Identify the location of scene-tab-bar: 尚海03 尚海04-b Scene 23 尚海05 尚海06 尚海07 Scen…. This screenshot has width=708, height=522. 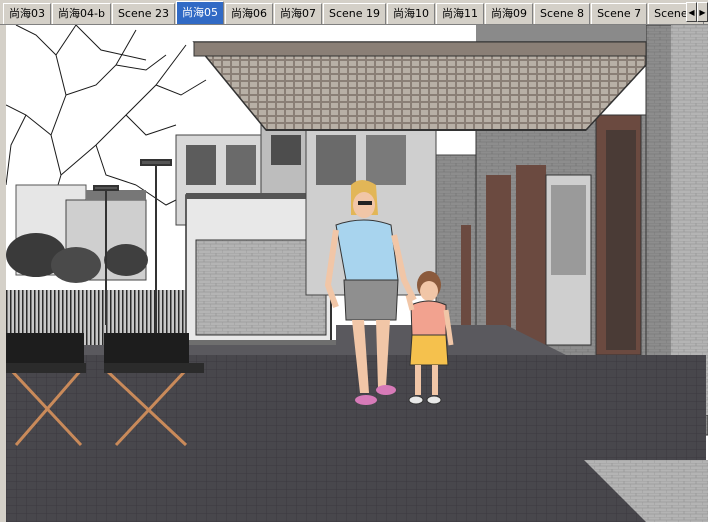
(354, 12).